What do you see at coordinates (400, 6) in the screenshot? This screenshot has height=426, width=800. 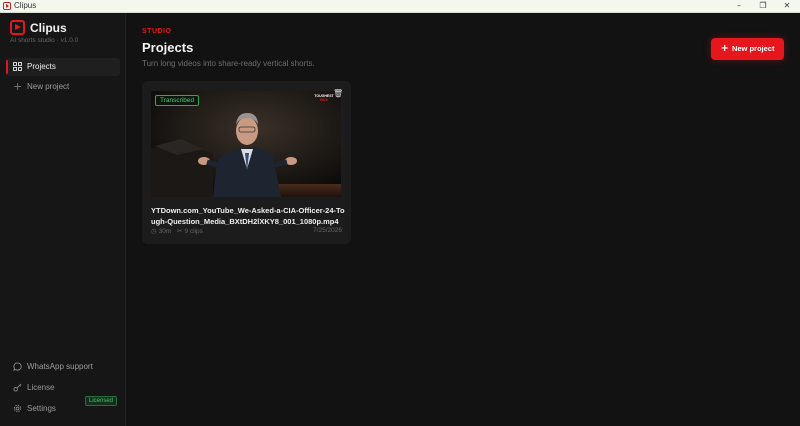 I see `window-titlebar: Clipus – ❐ ✕` at bounding box center [400, 6].